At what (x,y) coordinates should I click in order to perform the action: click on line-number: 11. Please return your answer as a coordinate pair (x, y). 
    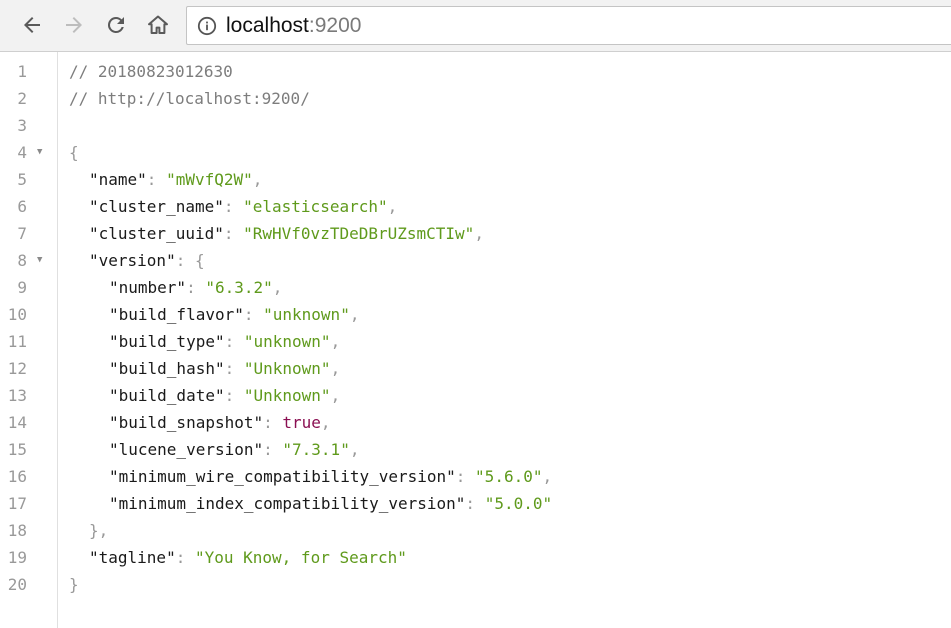
    Looking at the image, I should click on (17, 341).